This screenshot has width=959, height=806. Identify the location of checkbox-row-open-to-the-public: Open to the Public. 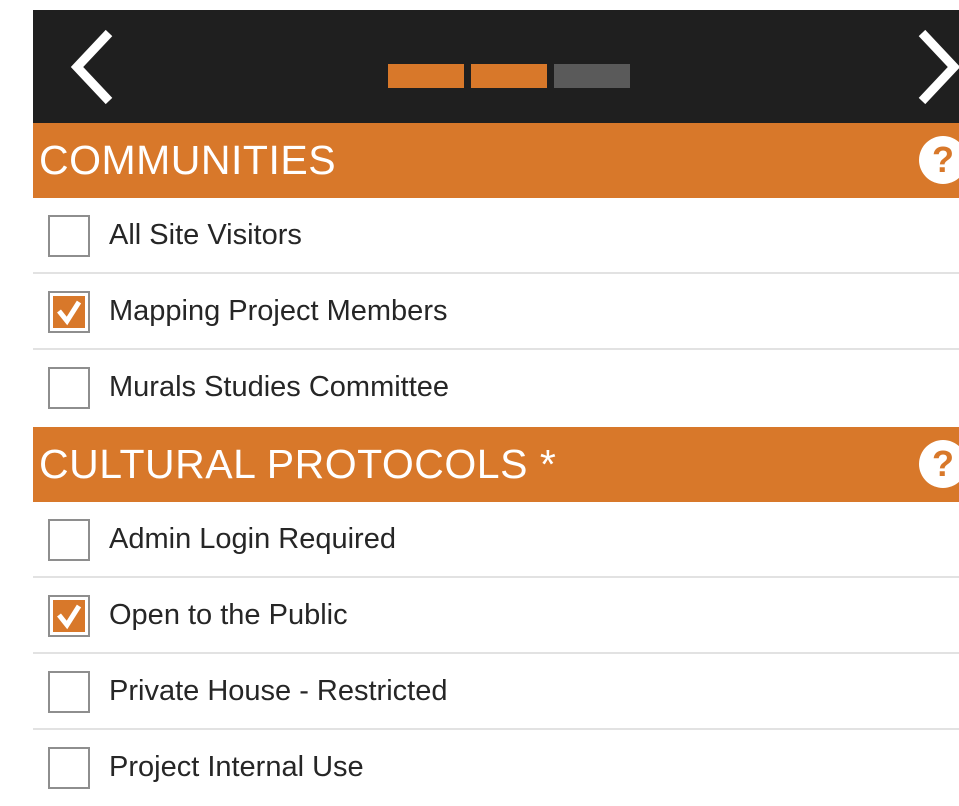
(496, 616).